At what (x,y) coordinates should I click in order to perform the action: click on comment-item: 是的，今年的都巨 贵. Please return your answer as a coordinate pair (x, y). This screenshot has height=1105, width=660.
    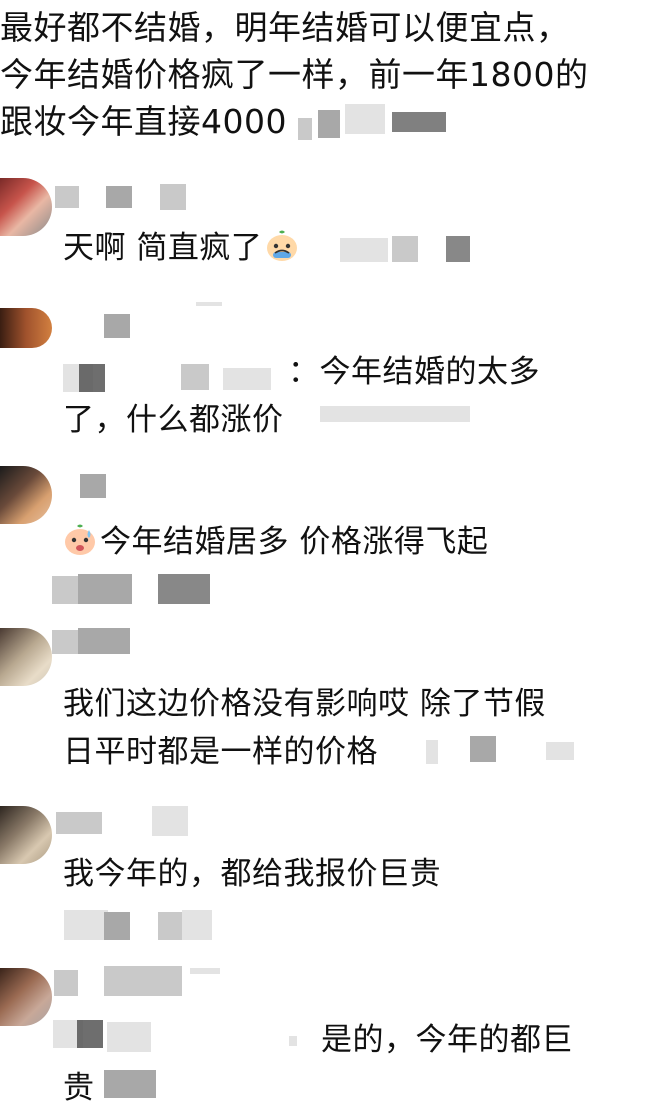
    Looking at the image, I should click on (330, 1033).